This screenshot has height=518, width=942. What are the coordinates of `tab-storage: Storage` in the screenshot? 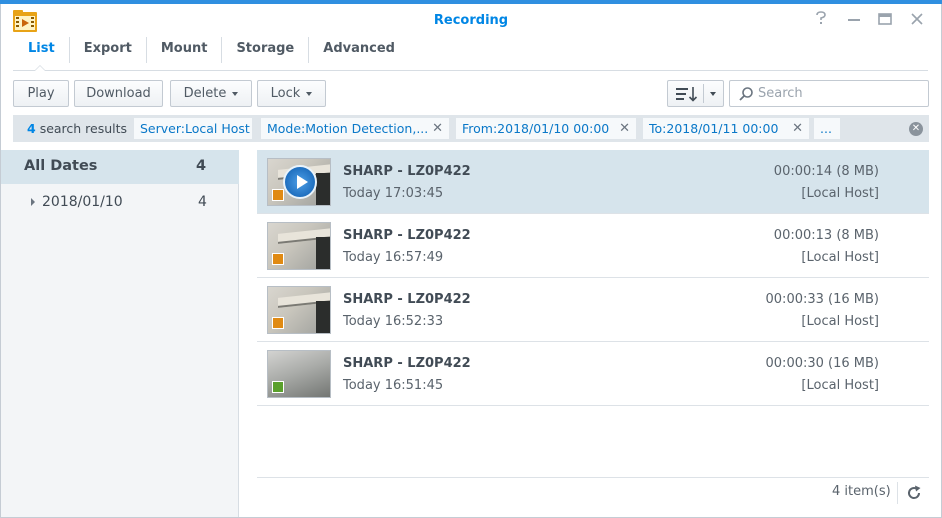 It's located at (266, 50).